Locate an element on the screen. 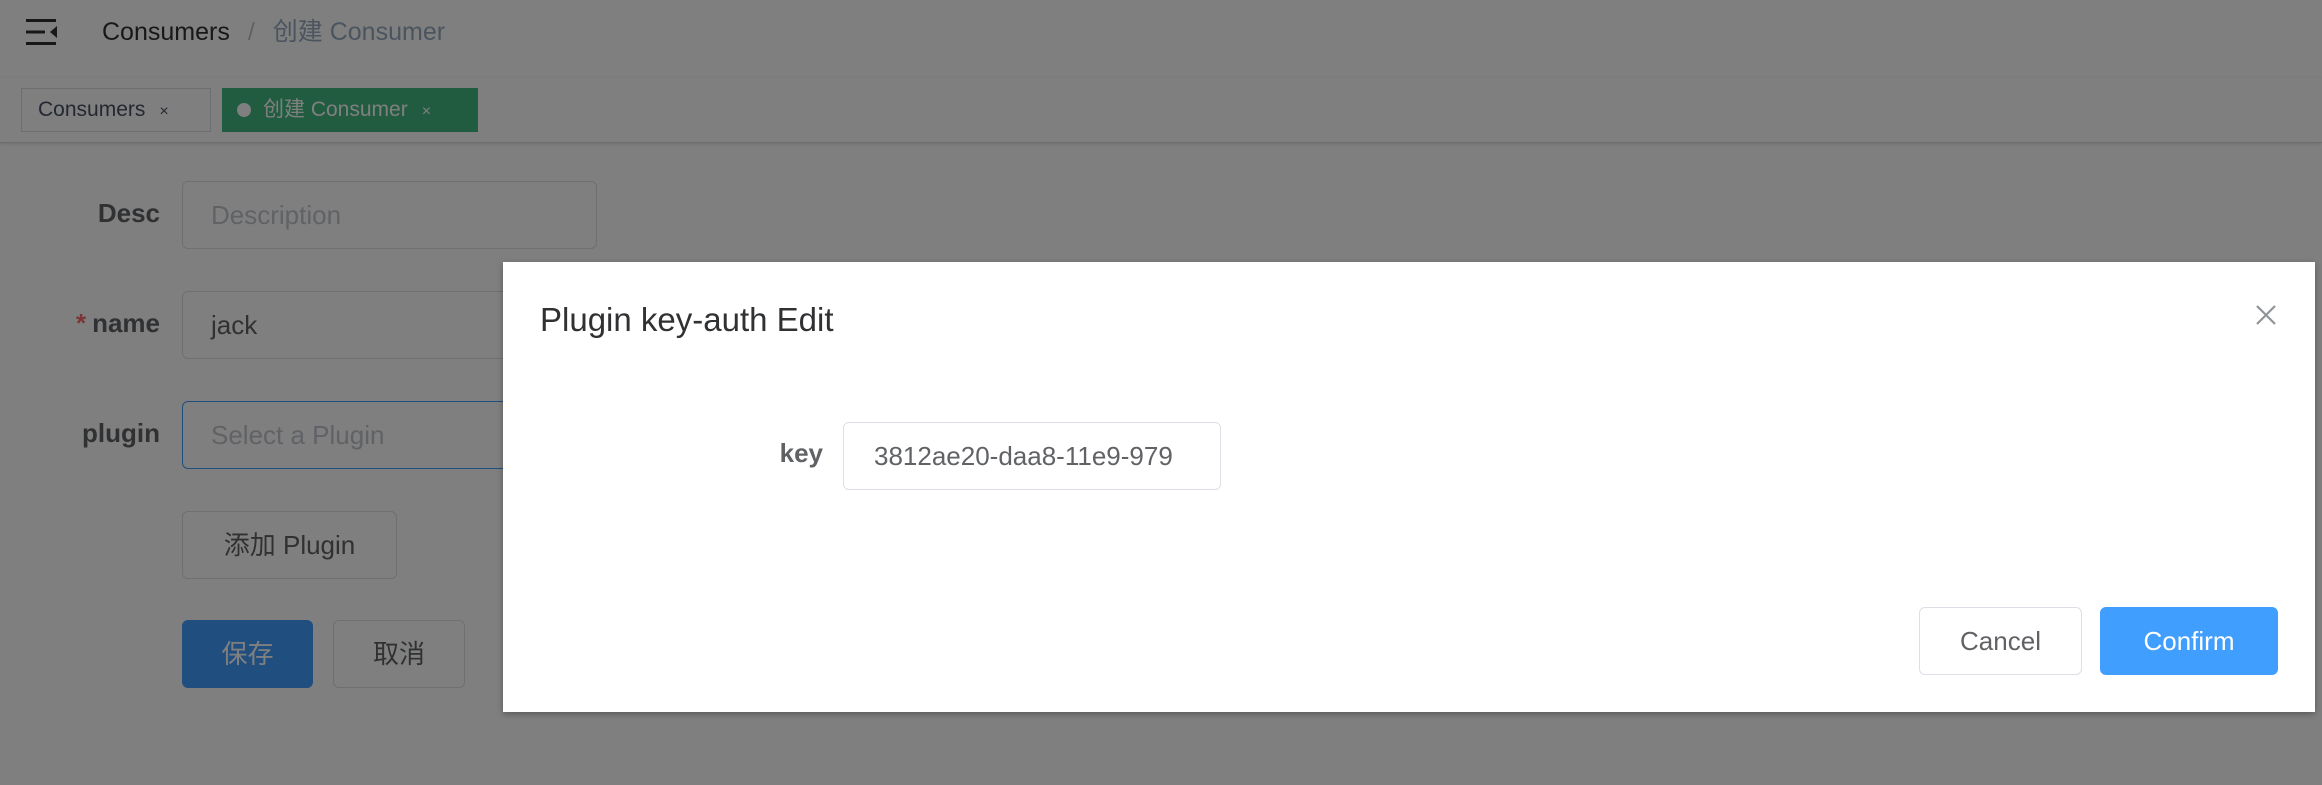 The width and height of the screenshot is (2322, 785). dialog-title: Plugin key-auth Edit is located at coordinates (687, 319).